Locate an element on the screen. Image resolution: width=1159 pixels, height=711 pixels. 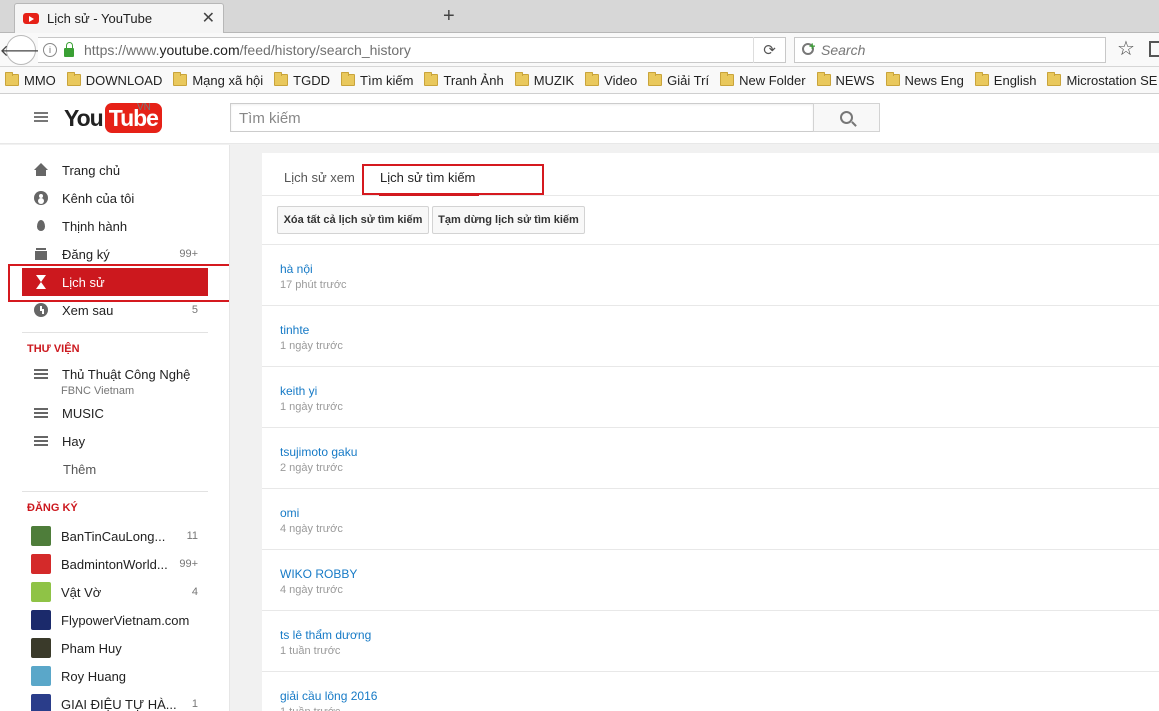
bookmark-label: TGDD is located at coordinates (312, 80).